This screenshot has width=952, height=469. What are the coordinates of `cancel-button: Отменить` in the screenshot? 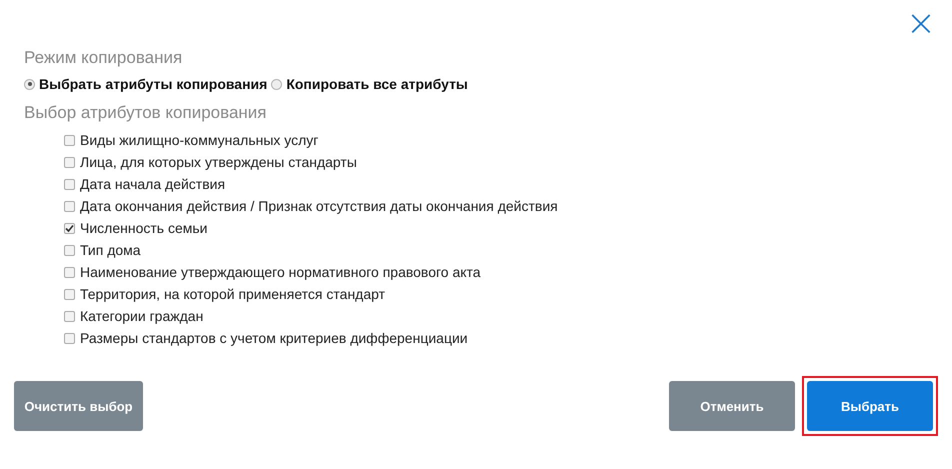 It's located at (732, 406).